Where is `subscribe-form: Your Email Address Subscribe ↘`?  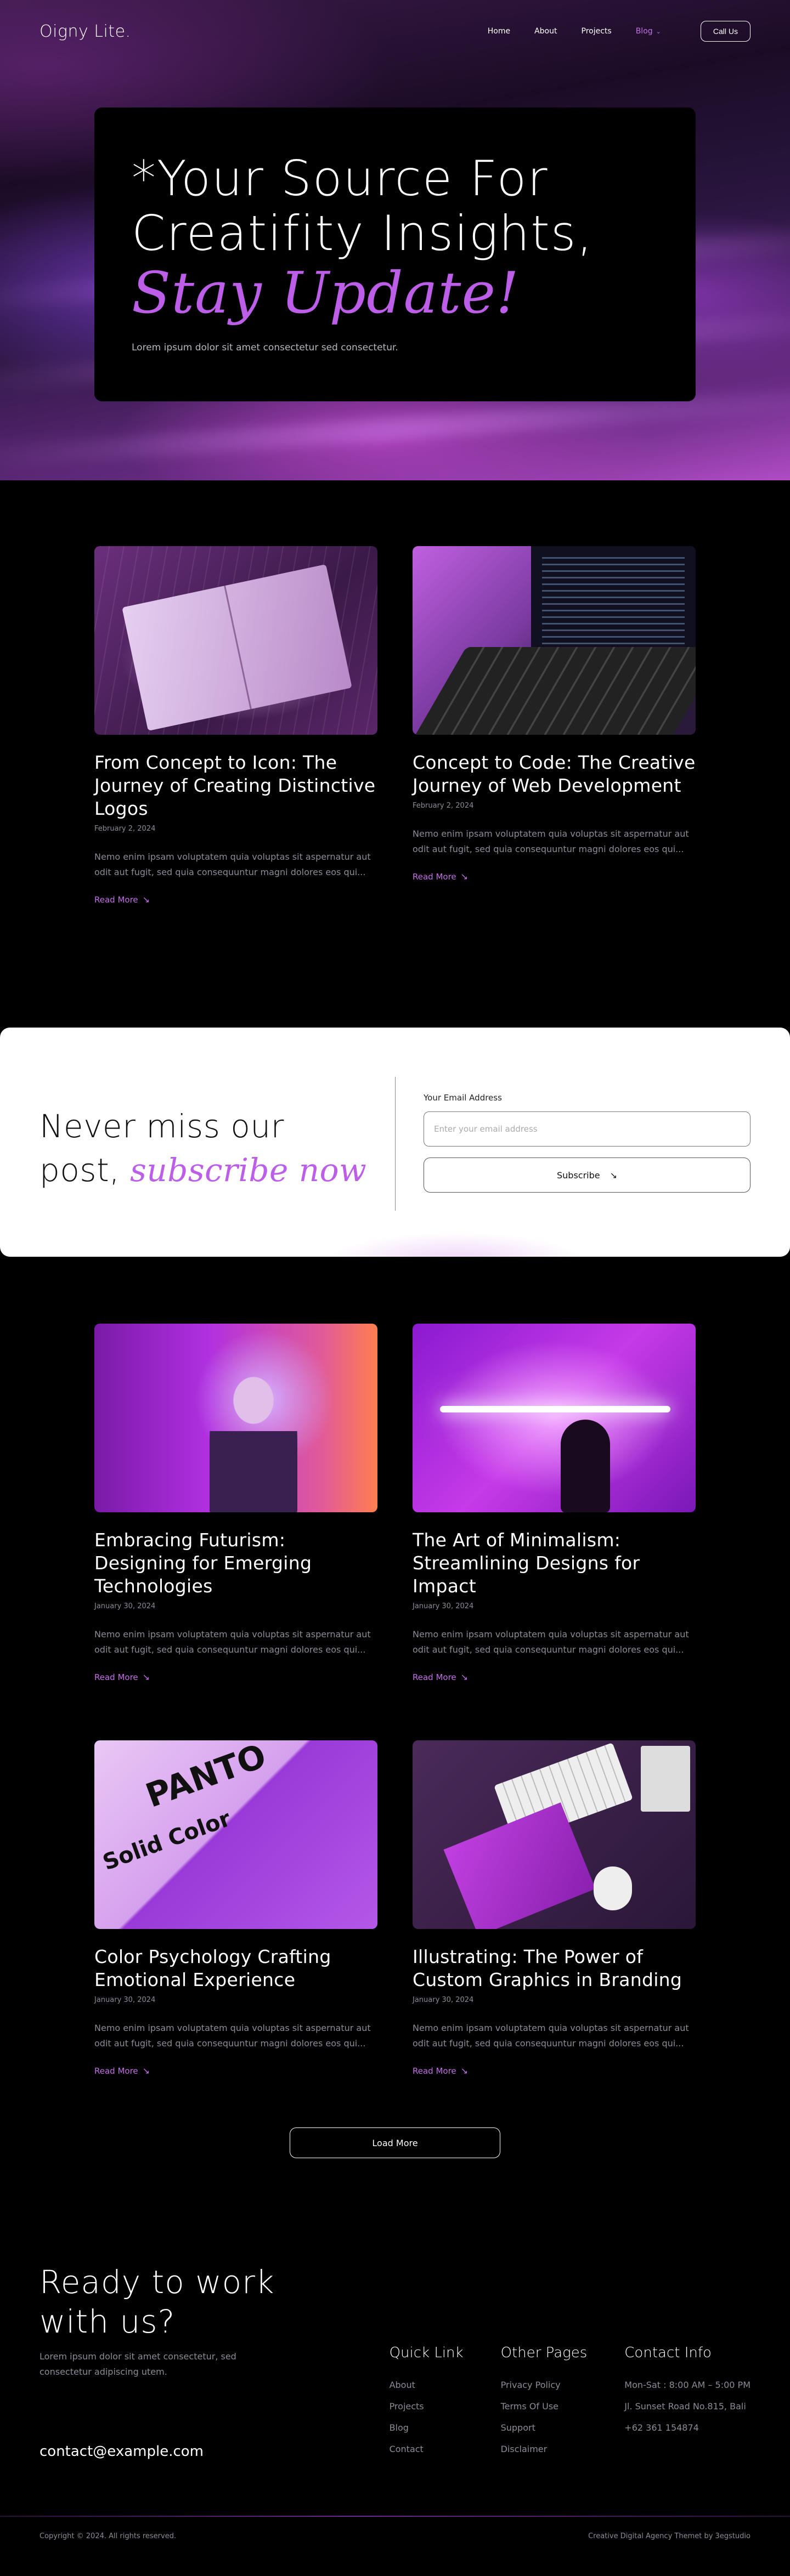
subscribe-form: Your Email Address Subscribe ↘ is located at coordinates (587, 1142).